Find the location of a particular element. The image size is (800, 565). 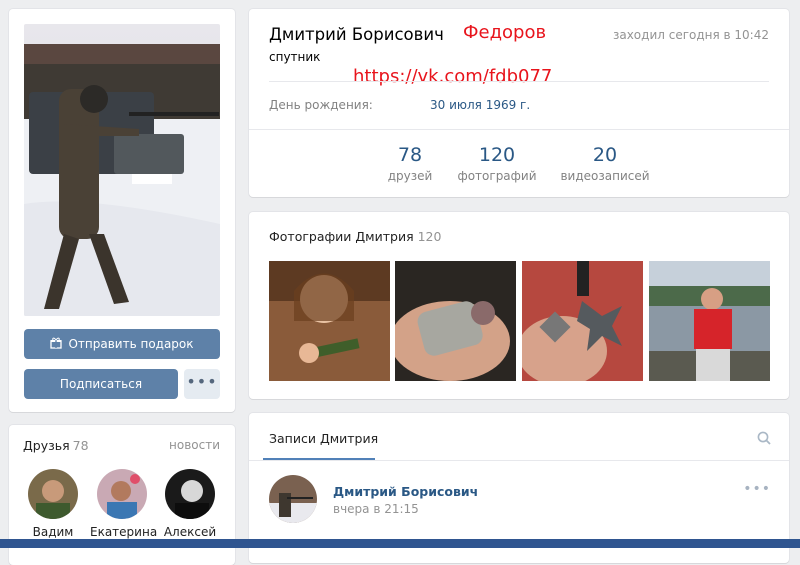

photos-header: Фотографии Дмитрия 120 is located at coordinates (355, 236).